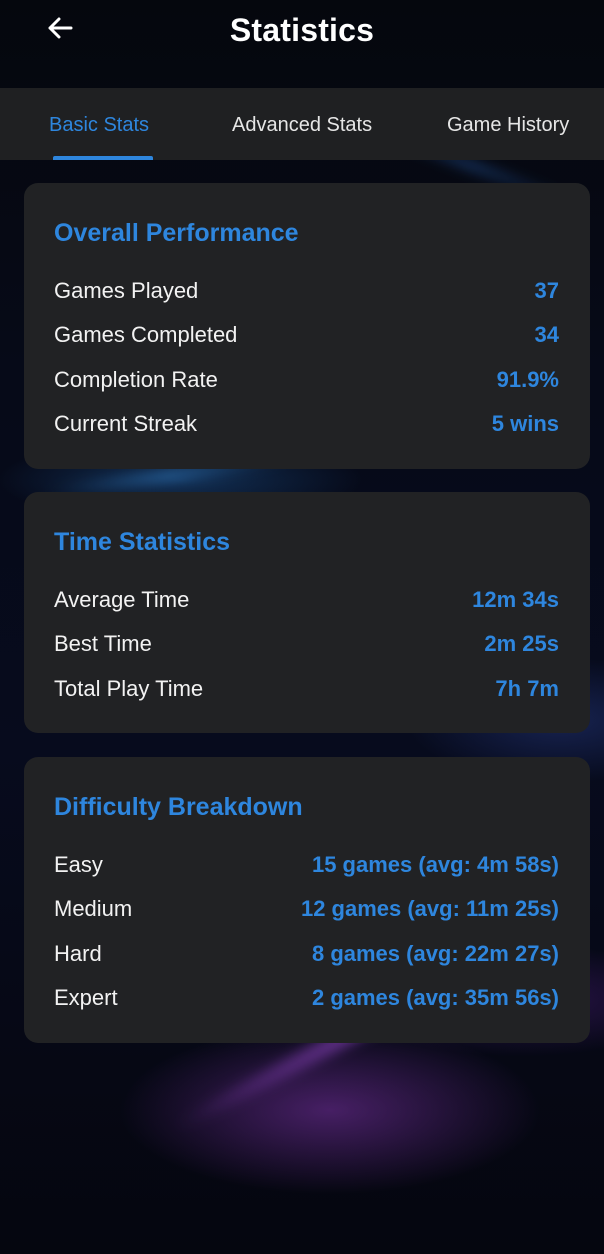  Describe the element at coordinates (122, 599) in the screenshot. I see `stat-label: Average Time` at that location.